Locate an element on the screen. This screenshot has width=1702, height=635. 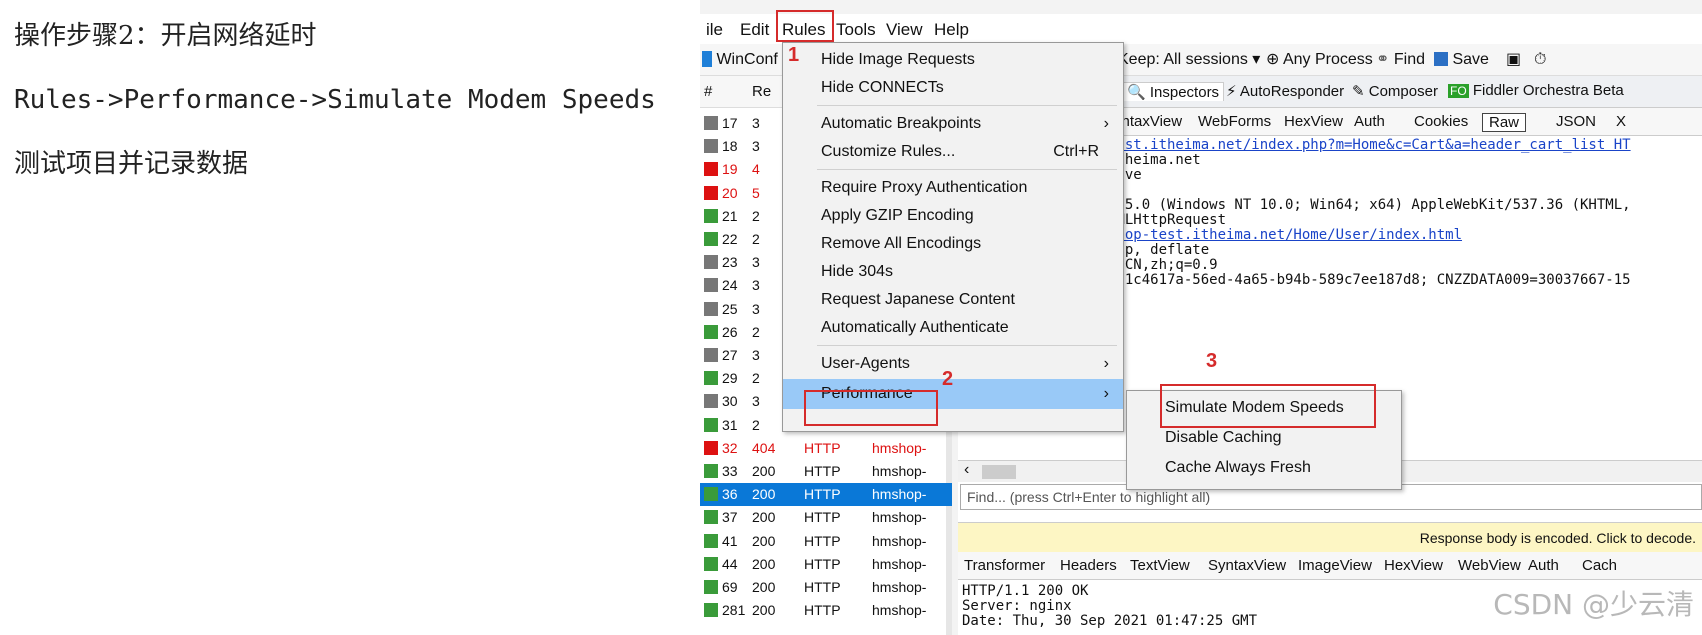
menu-item-customize-rules: Customize Rules... Ctrl+R is located at coordinates (953, 152).